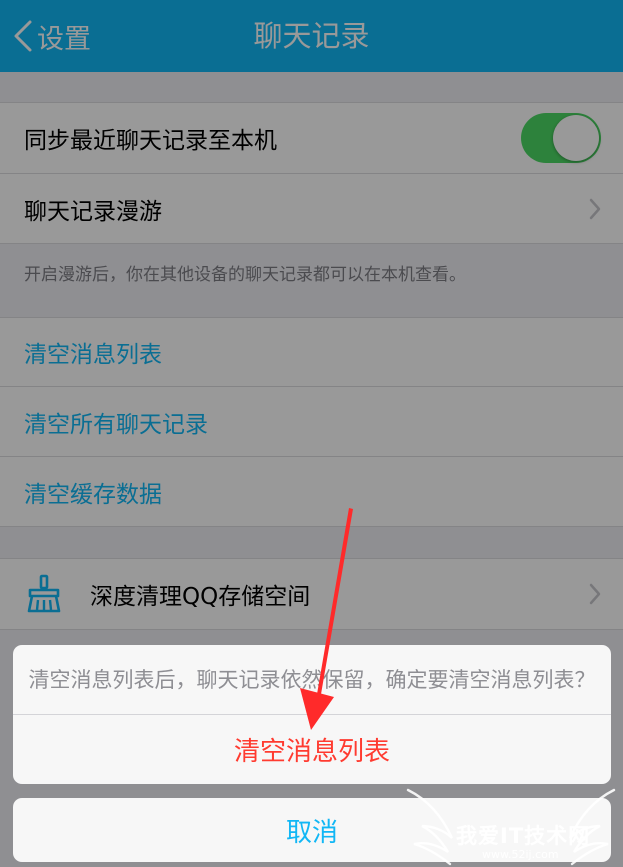 The image size is (623, 867). I want to click on confirm-clear-button: 清空消息列表, so click(312, 749).